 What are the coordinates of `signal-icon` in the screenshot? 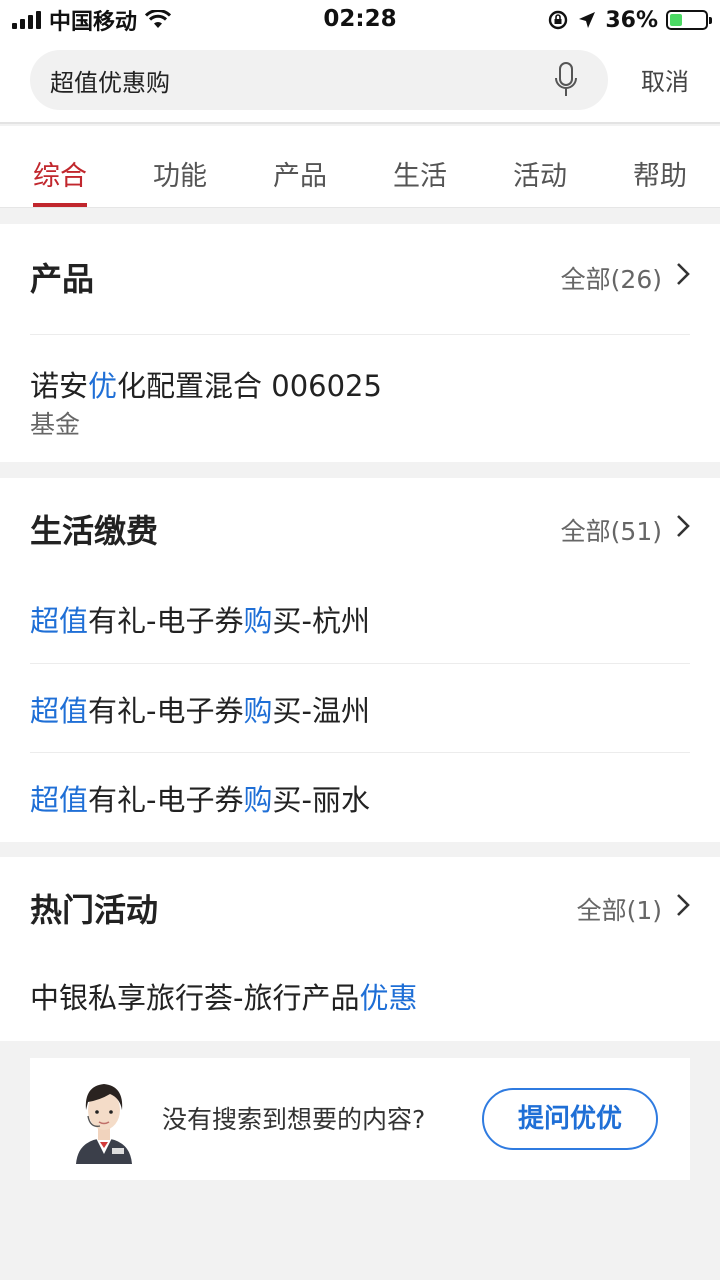 It's located at (26, 20).